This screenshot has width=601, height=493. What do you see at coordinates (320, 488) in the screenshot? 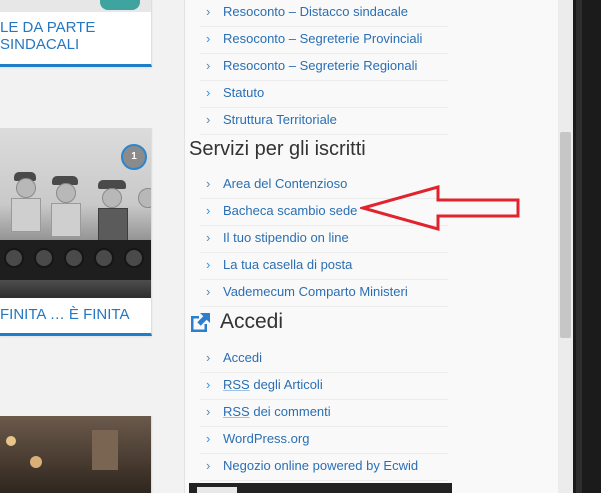
I see `sidebar-image` at bounding box center [320, 488].